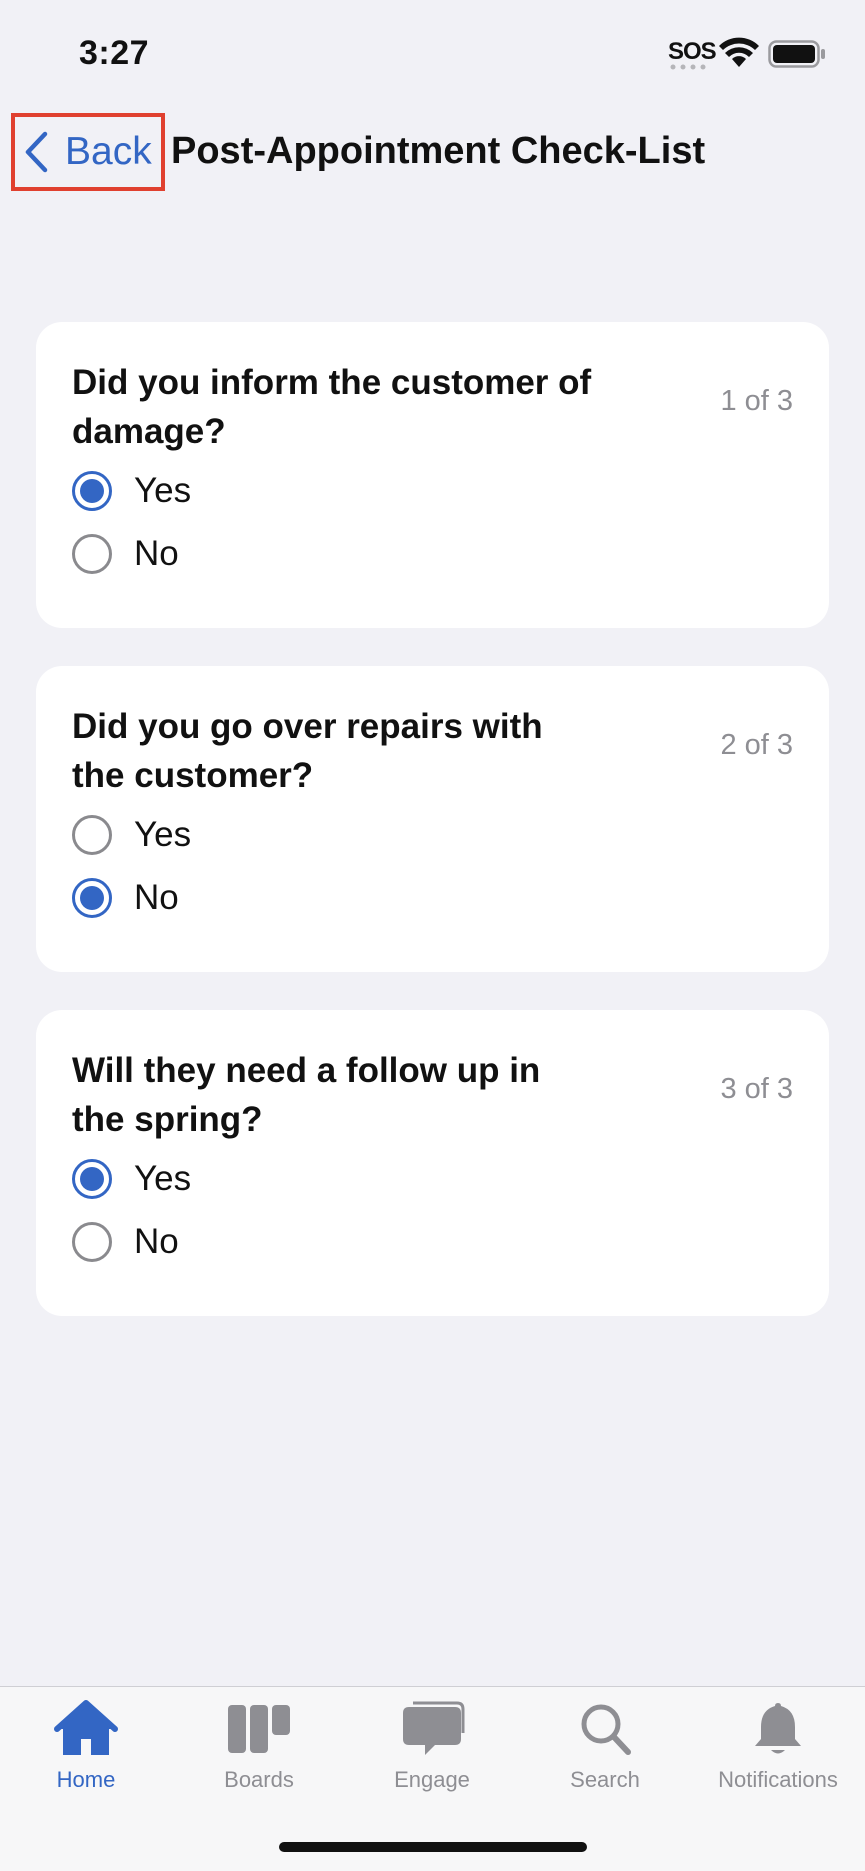 The image size is (865, 1871). Describe the element at coordinates (259, 1779) in the screenshot. I see `tab-label: Boards` at that location.